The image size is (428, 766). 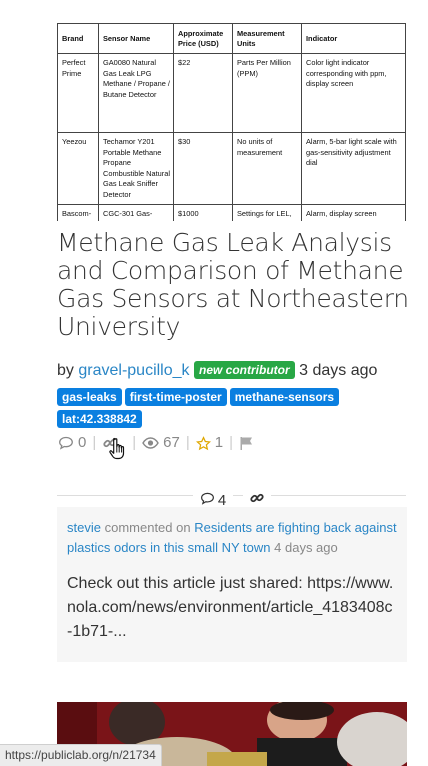 I want to click on post-stats: 0 | | 67 | 1 |, so click(x=156, y=442).